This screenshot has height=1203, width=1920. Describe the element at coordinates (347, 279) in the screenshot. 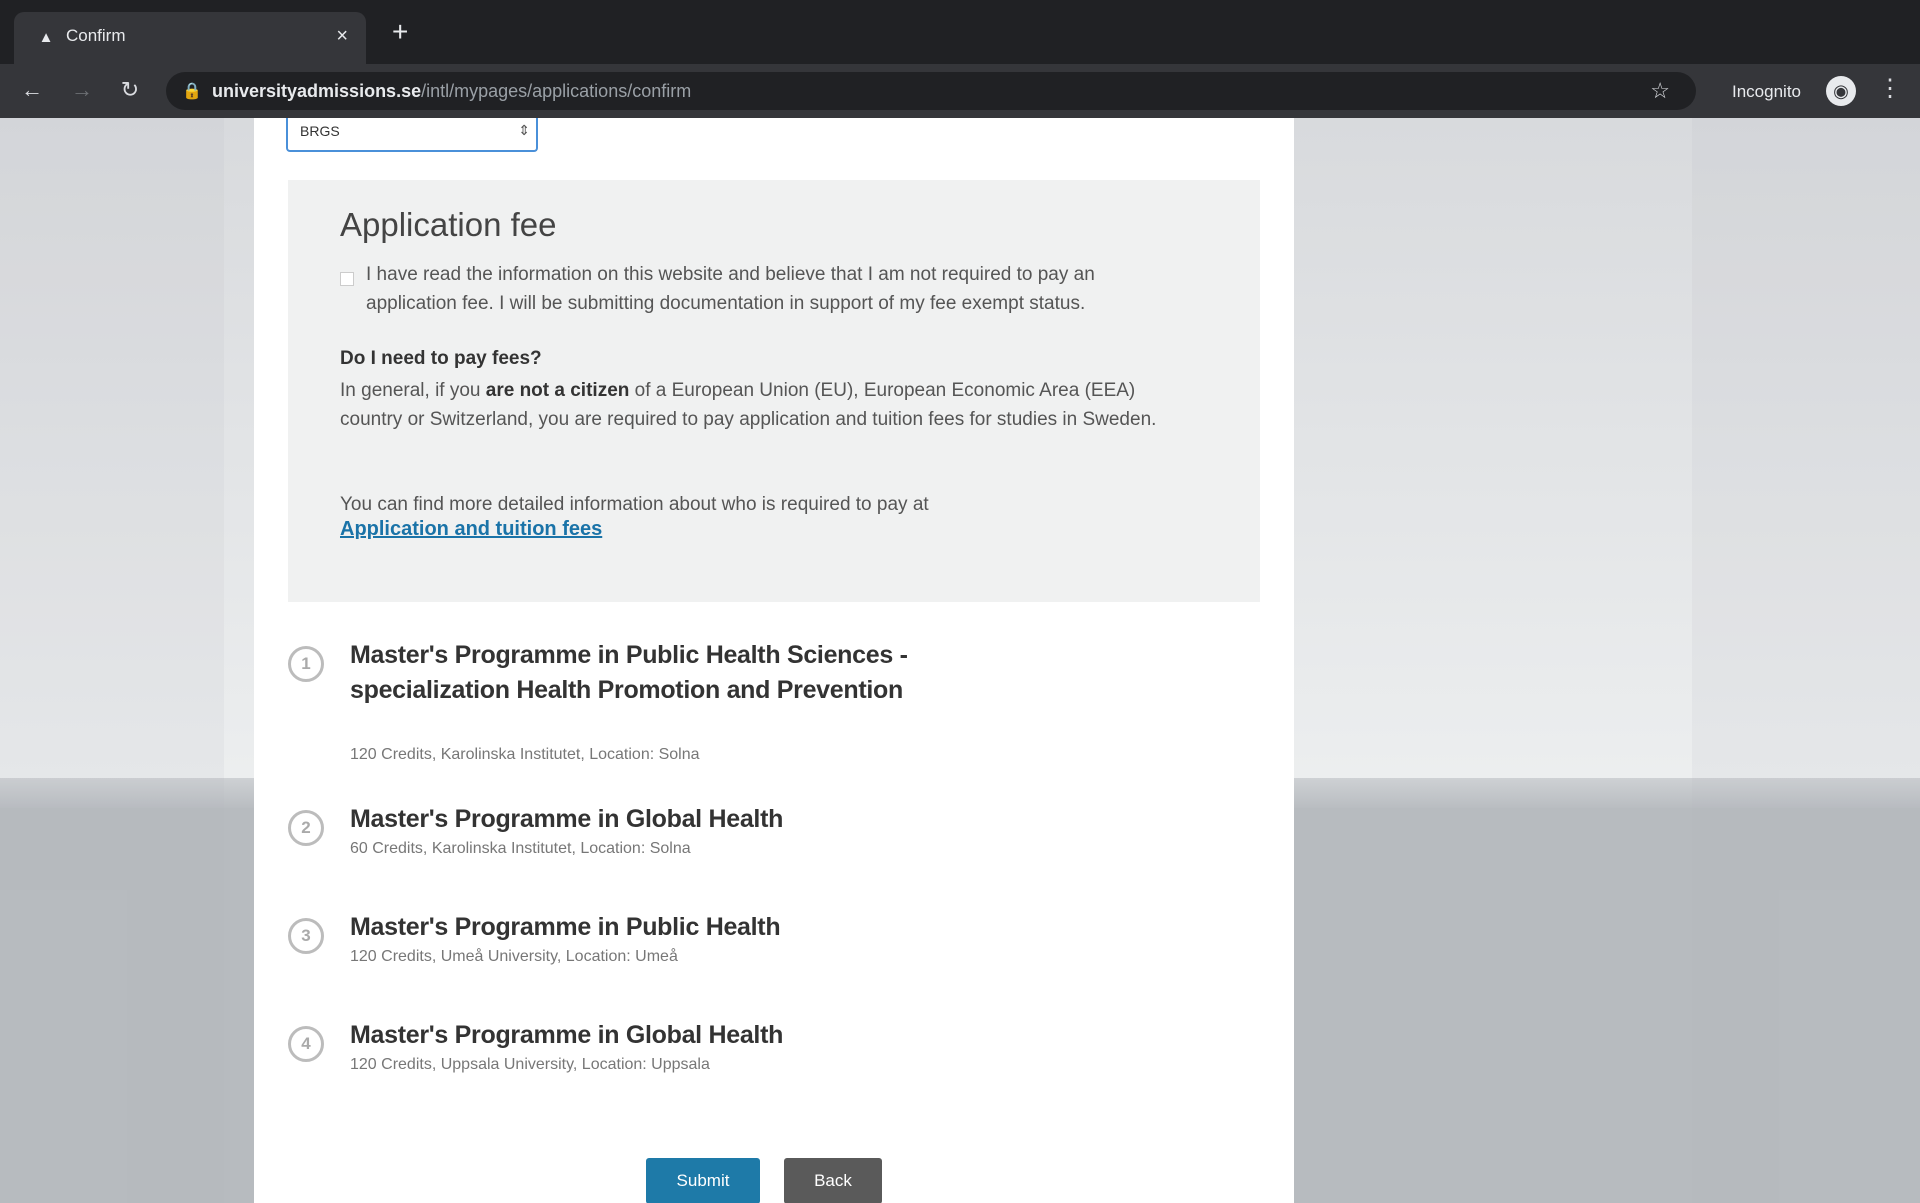

I see `fee-exempt-checkbox` at that location.